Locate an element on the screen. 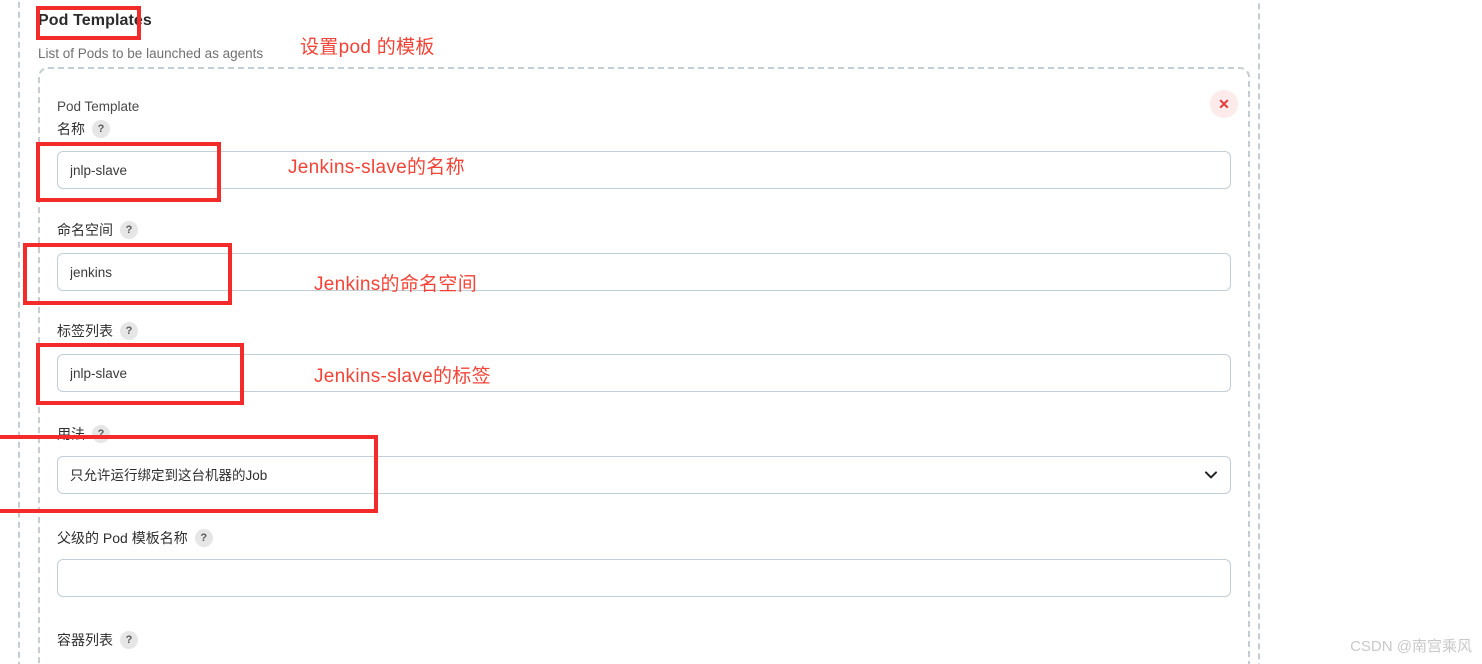 Image resolution: width=1482 pixels, height=664 pixels. annotation-text-name: Jenkins-slave的名称 is located at coordinates (376, 167).